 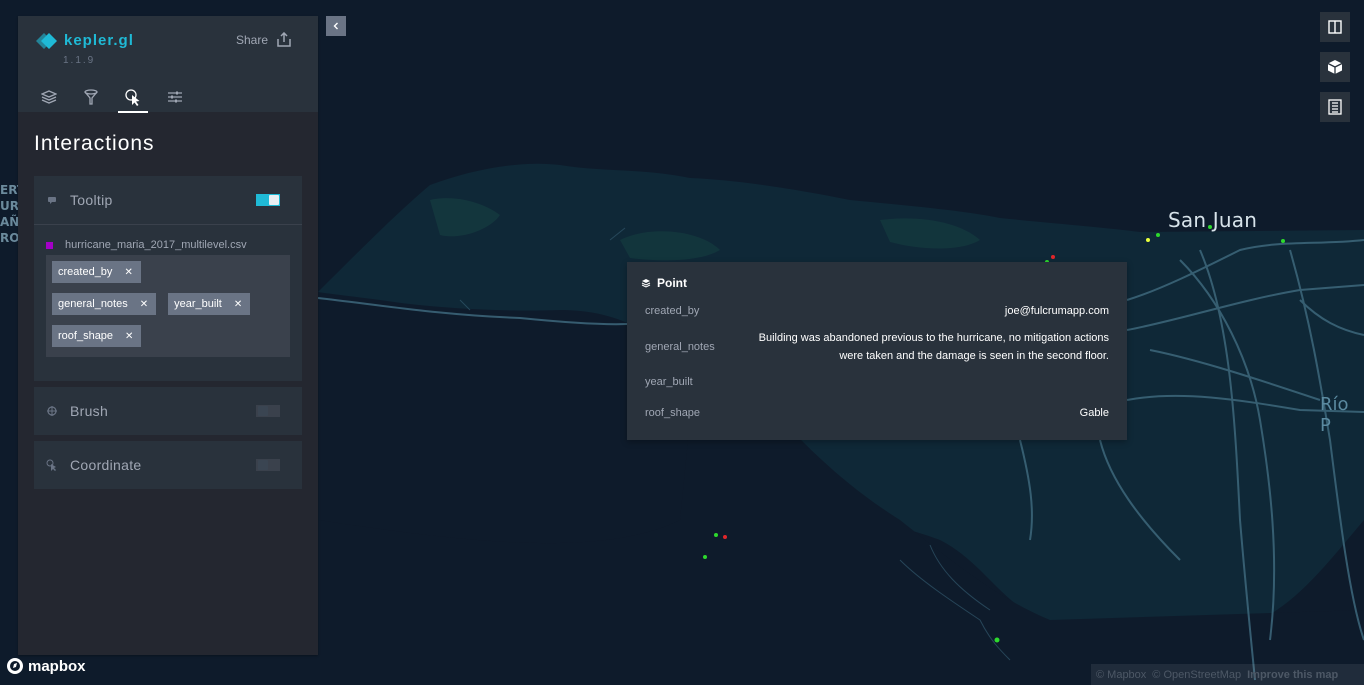 I want to click on tab-filters, so click(x=91, y=97).